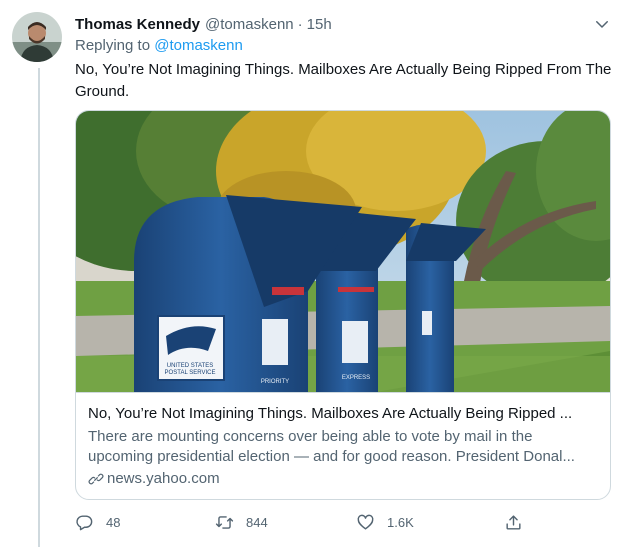 This screenshot has width=627, height=547. I want to click on mailbox-label-1: UNITED STATES, so click(190, 366).